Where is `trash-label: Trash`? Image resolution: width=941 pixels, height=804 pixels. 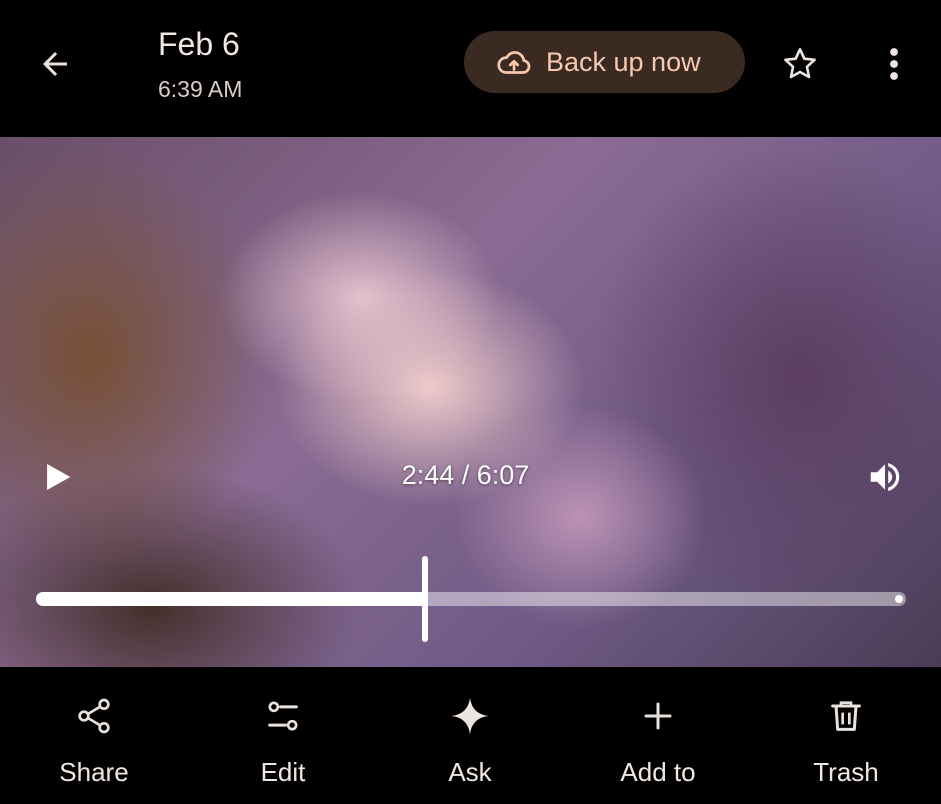 trash-label: Trash is located at coordinates (846, 772).